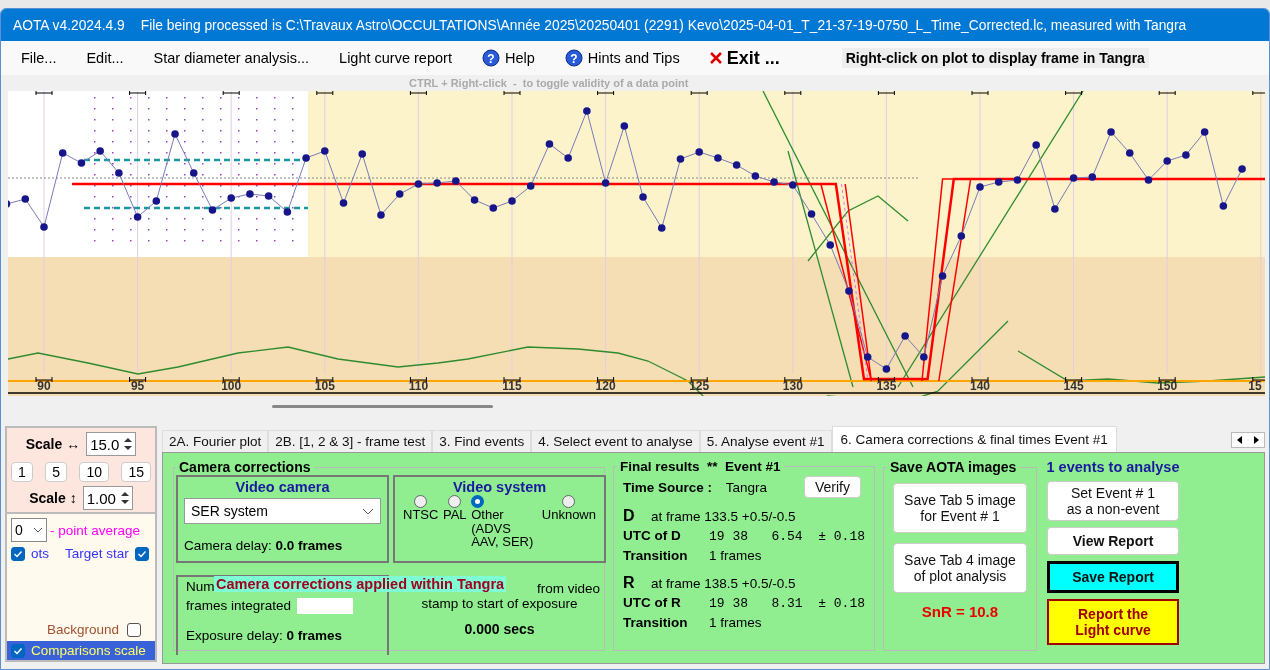 Image resolution: width=1270 pixels, height=670 pixels. What do you see at coordinates (53, 444) in the screenshot?
I see `scale-label: Scale ↔` at bounding box center [53, 444].